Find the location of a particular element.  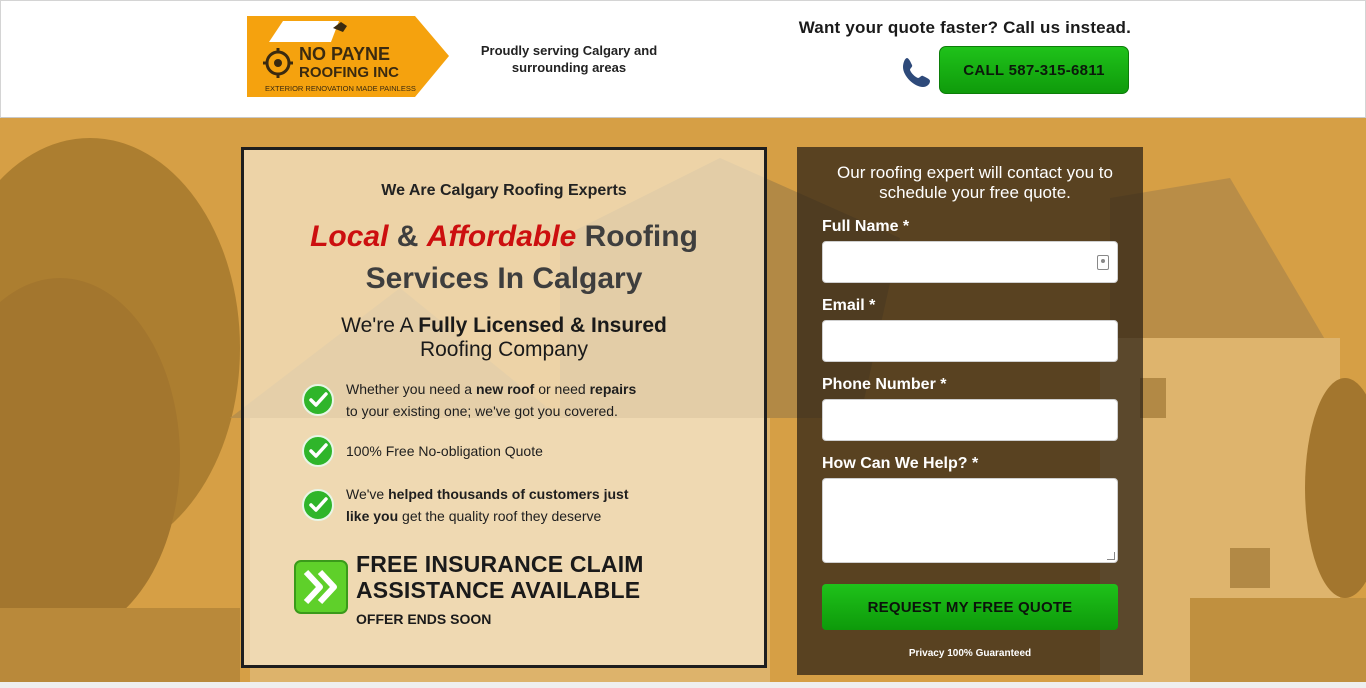

promo-note: OFFER ENDS SOON is located at coordinates (424, 619).